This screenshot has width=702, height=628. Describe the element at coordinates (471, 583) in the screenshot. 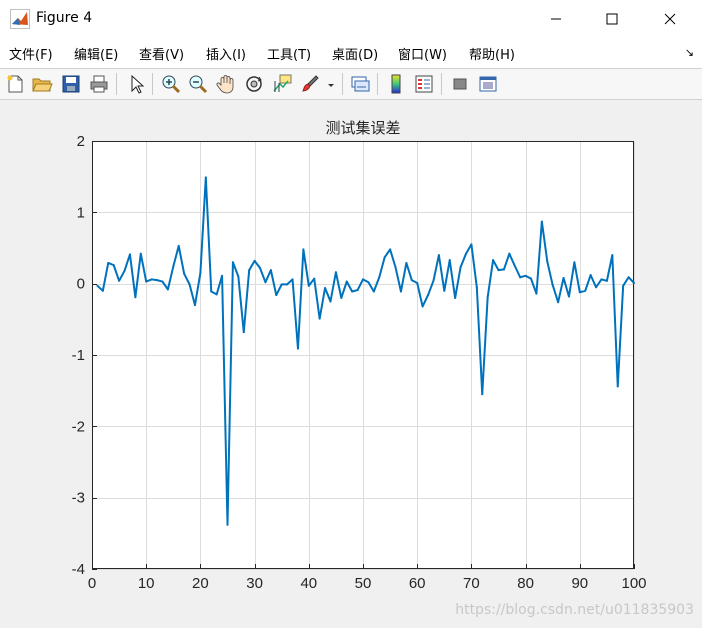

I see `x-tick-label: 70` at that location.